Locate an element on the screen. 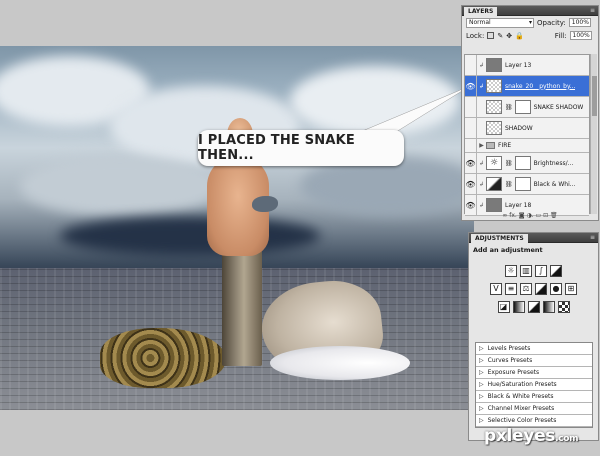 The height and width of the screenshot is (456, 600). adjustments-tab: ADJUSTMENTS is located at coordinates (499, 238).